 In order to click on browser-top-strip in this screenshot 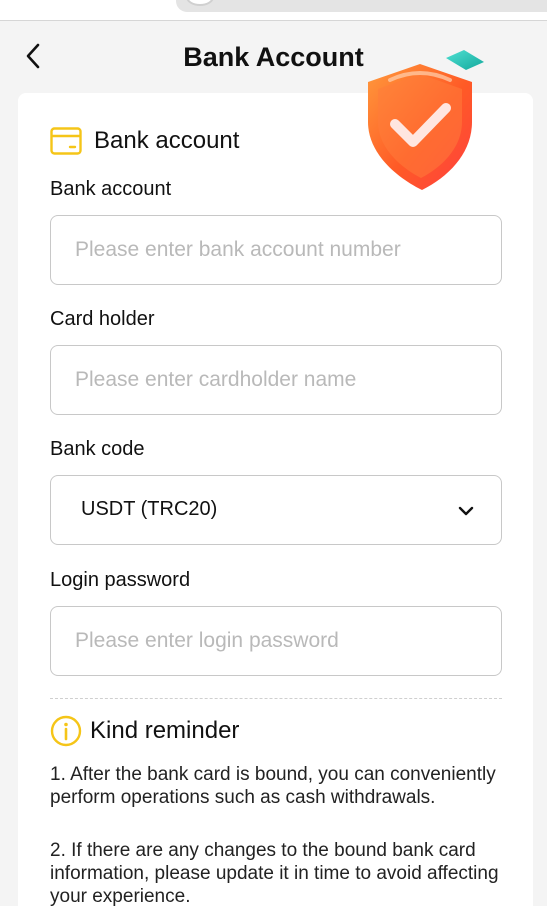, I will do `click(273, 10)`.